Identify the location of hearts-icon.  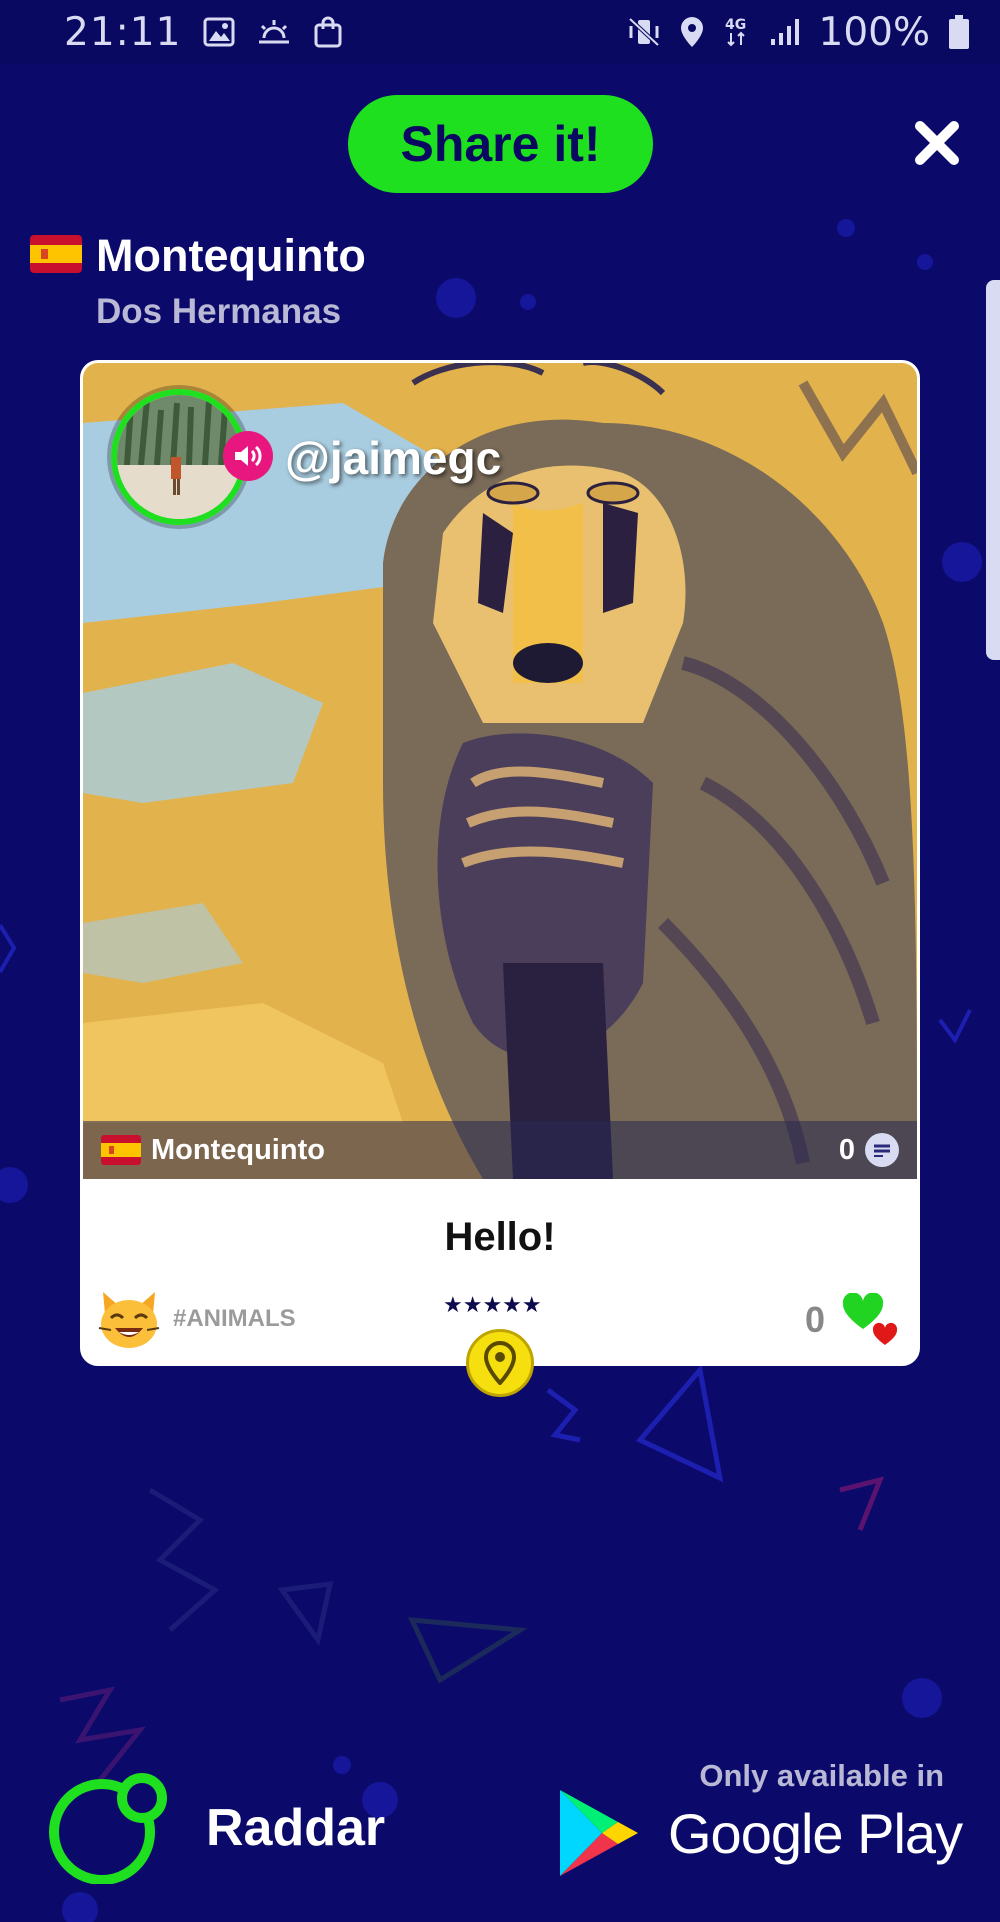
(870, 1319).